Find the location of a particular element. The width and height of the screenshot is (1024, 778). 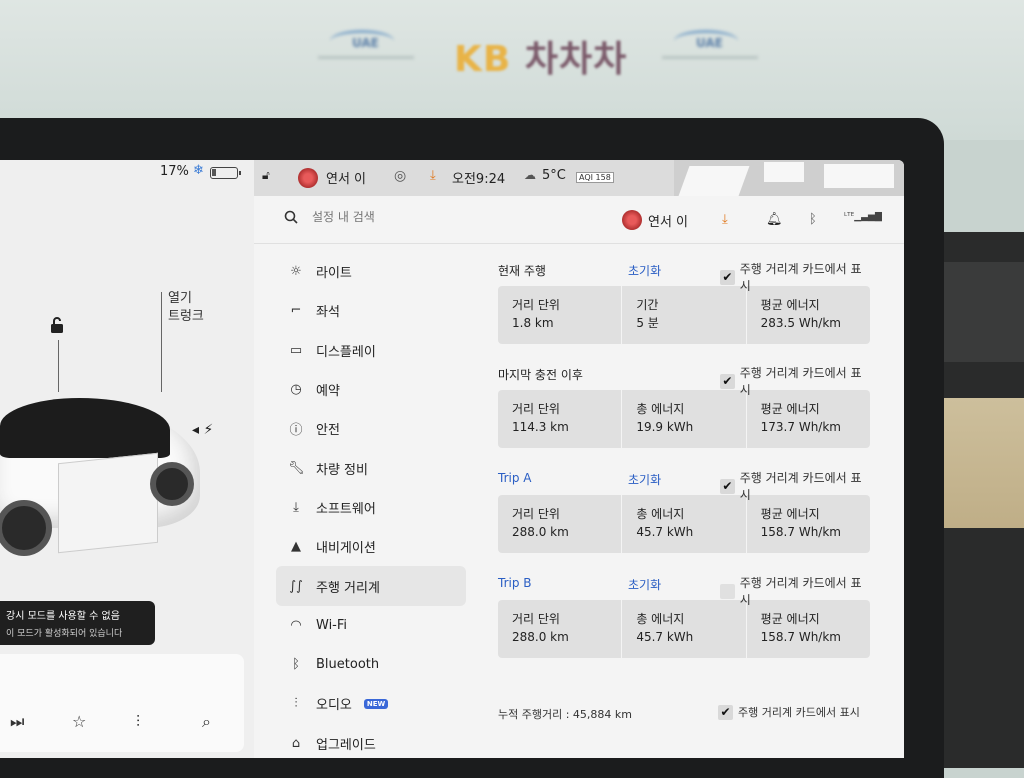

seat-icon: ⌐ is located at coordinates (296, 311).